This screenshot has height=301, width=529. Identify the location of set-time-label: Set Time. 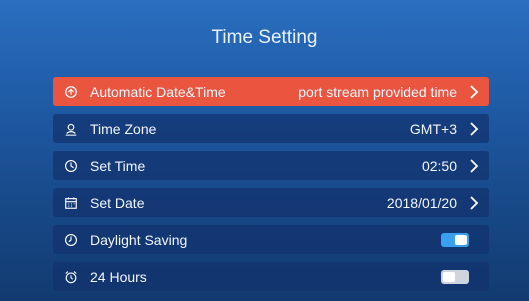
(118, 165).